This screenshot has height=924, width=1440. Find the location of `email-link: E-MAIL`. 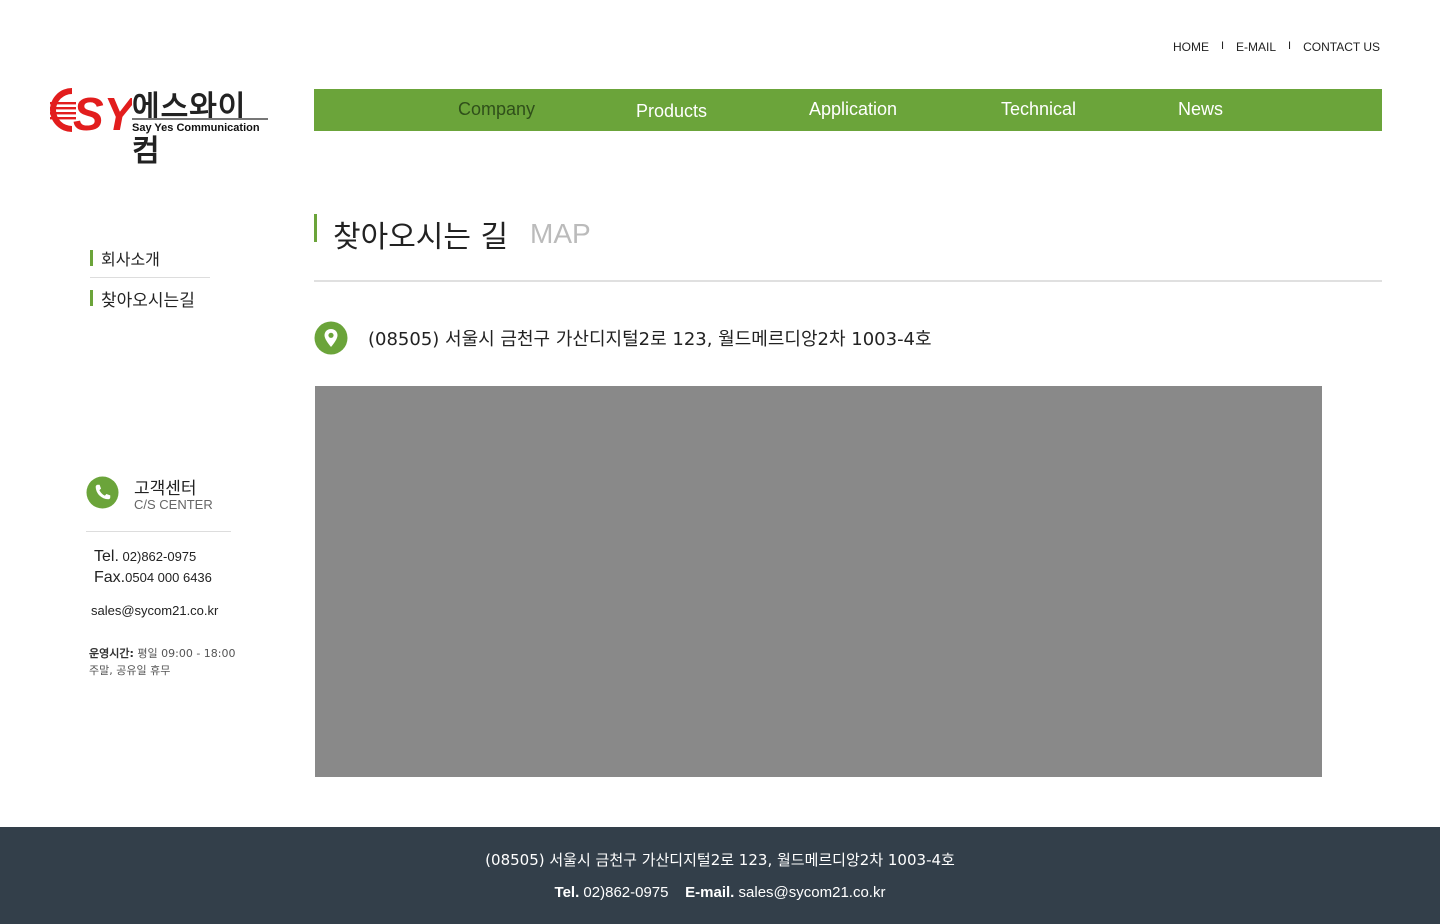

email-link: E-MAIL is located at coordinates (1256, 47).